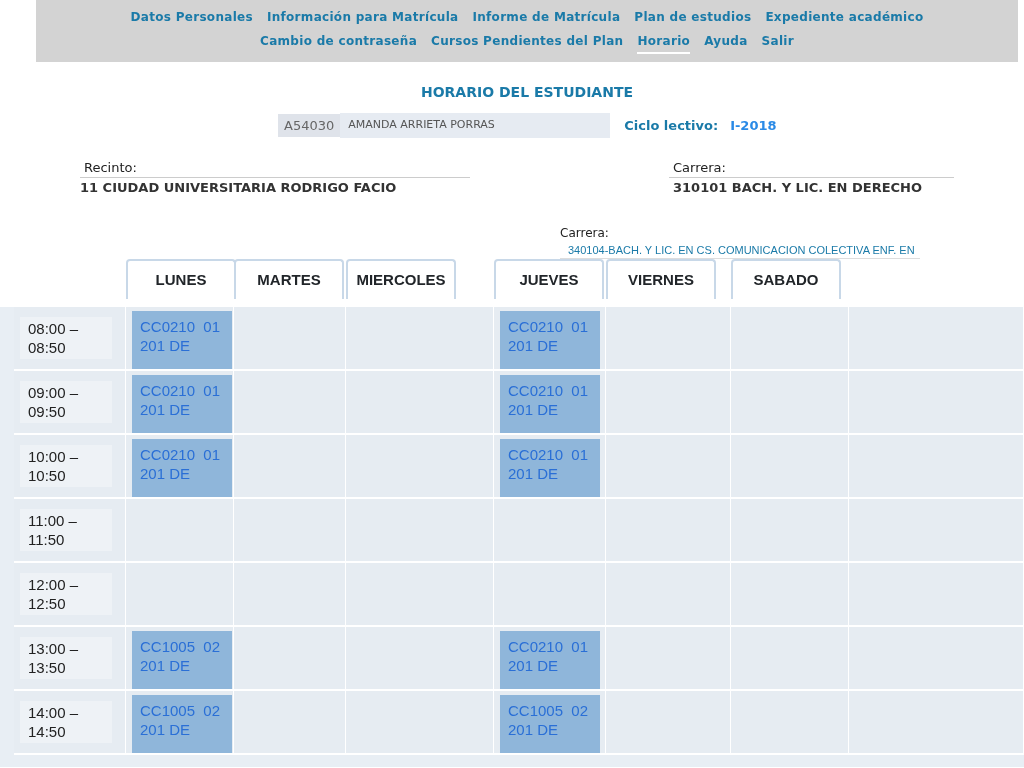  What do you see at coordinates (362, 19) in the screenshot?
I see `nav-link: Información para Matrícula` at bounding box center [362, 19].